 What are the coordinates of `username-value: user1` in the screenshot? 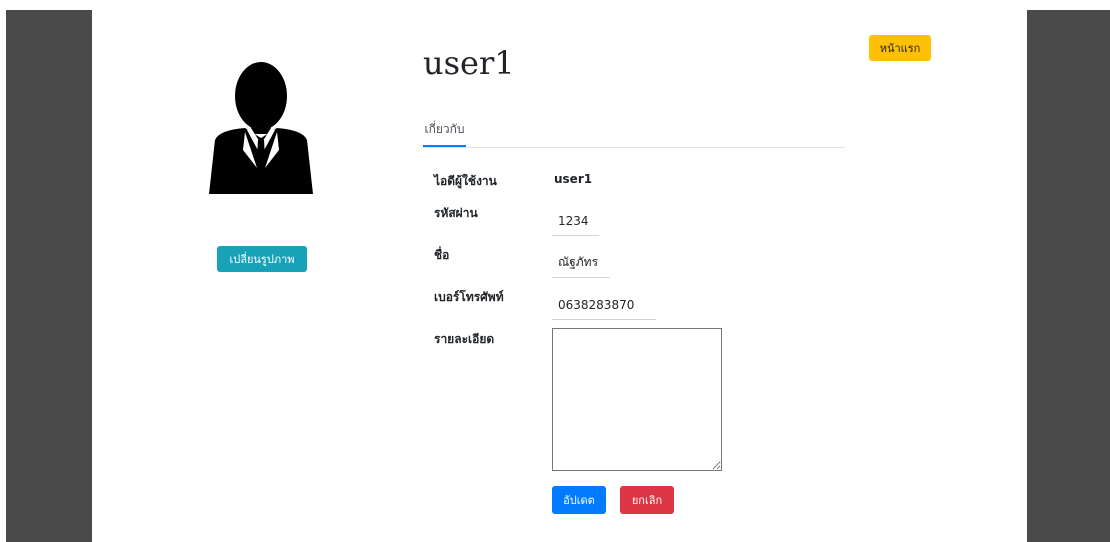 It's located at (573, 179).